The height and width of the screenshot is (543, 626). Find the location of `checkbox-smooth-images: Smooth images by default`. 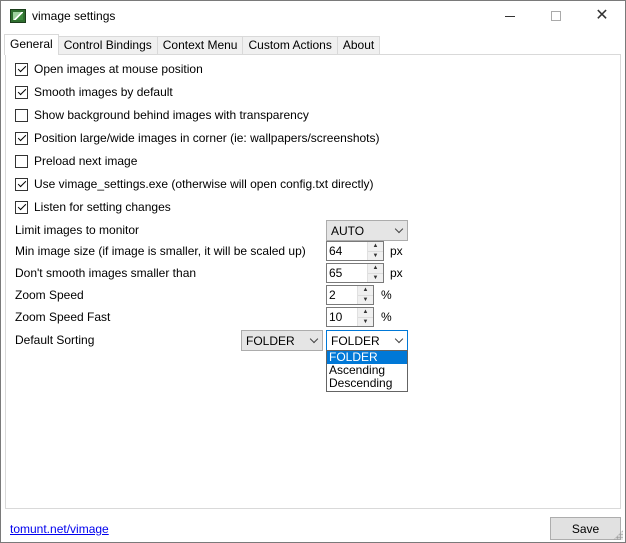

checkbox-smooth-images: Smooth images by default is located at coordinates (94, 92).